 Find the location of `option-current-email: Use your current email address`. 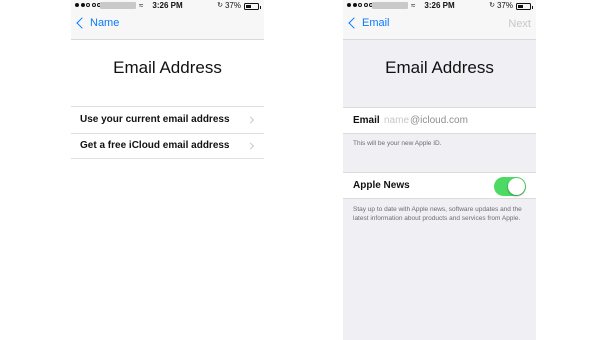

option-current-email: Use your current email address is located at coordinates (167, 119).